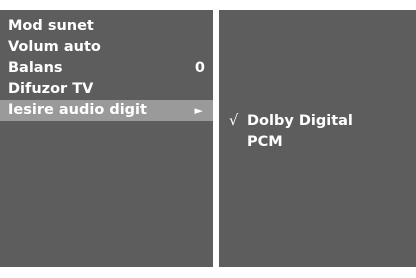  I want to click on option-label: PCM, so click(265, 142).